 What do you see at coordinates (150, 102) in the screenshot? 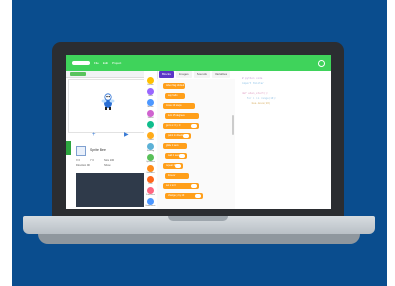
I see `category-motion-icon` at bounding box center [150, 102].